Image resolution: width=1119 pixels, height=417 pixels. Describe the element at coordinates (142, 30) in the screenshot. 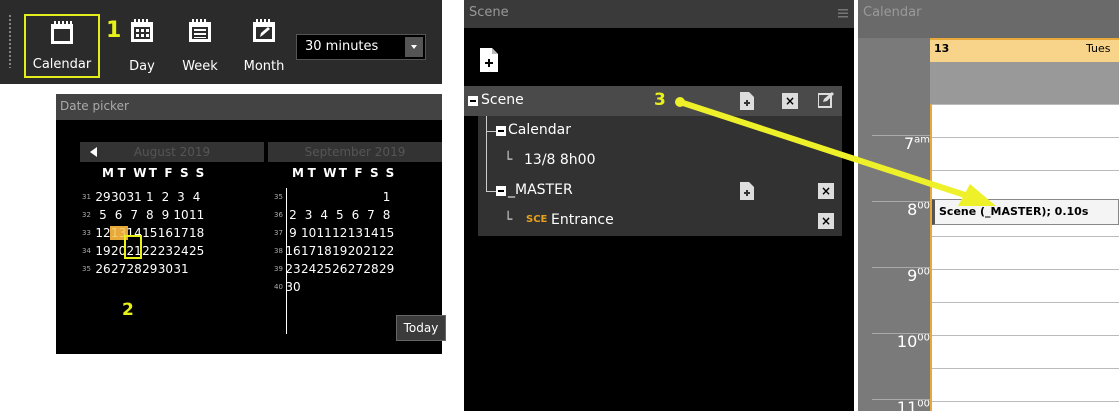

I see `day-icon` at that location.